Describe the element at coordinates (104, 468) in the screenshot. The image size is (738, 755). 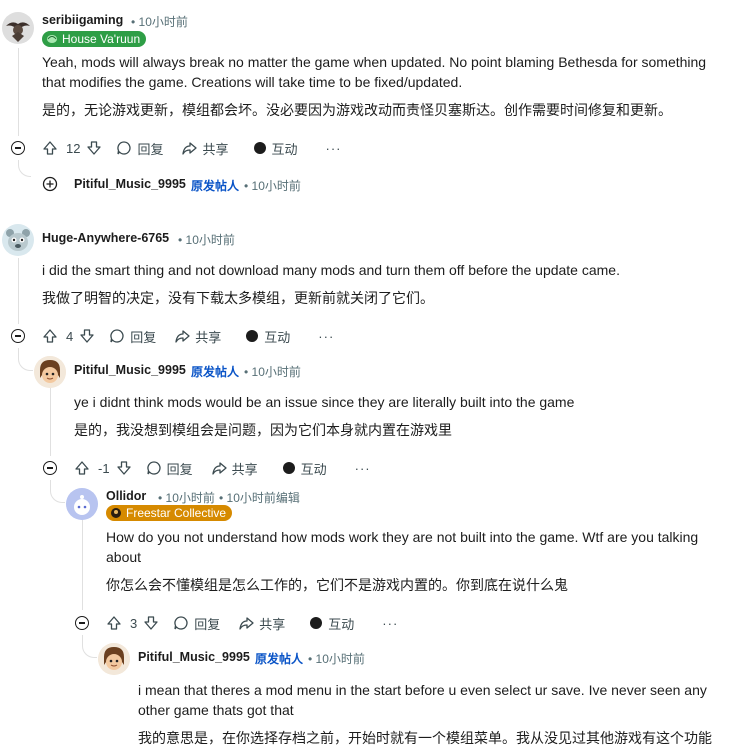
I see `vote-count: -1` at that location.